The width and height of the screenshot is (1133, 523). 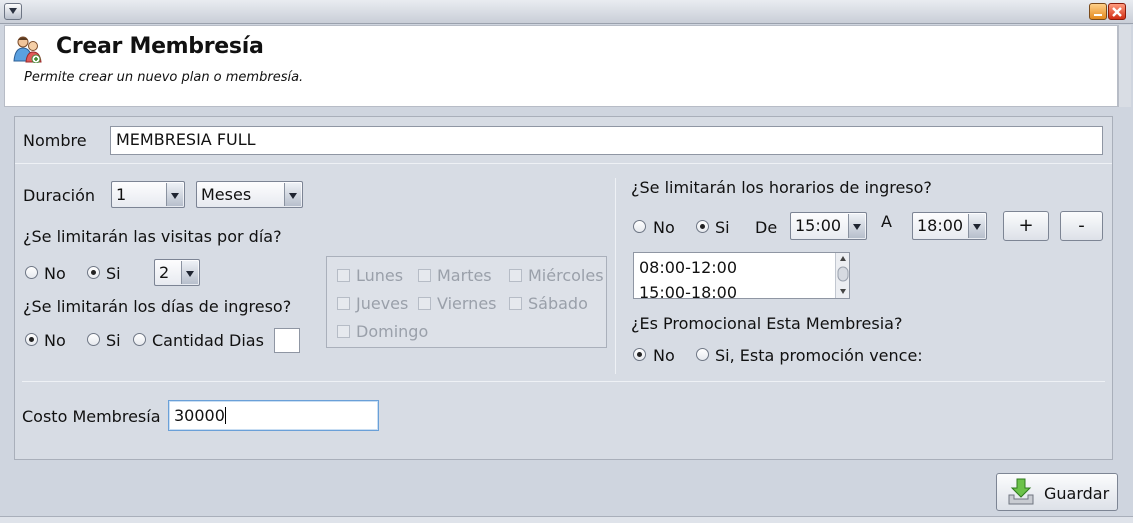 What do you see at coordinates (59, 195) in the screenshot?
I see `duracion-label: Duración` at bounding box center [59, 195].